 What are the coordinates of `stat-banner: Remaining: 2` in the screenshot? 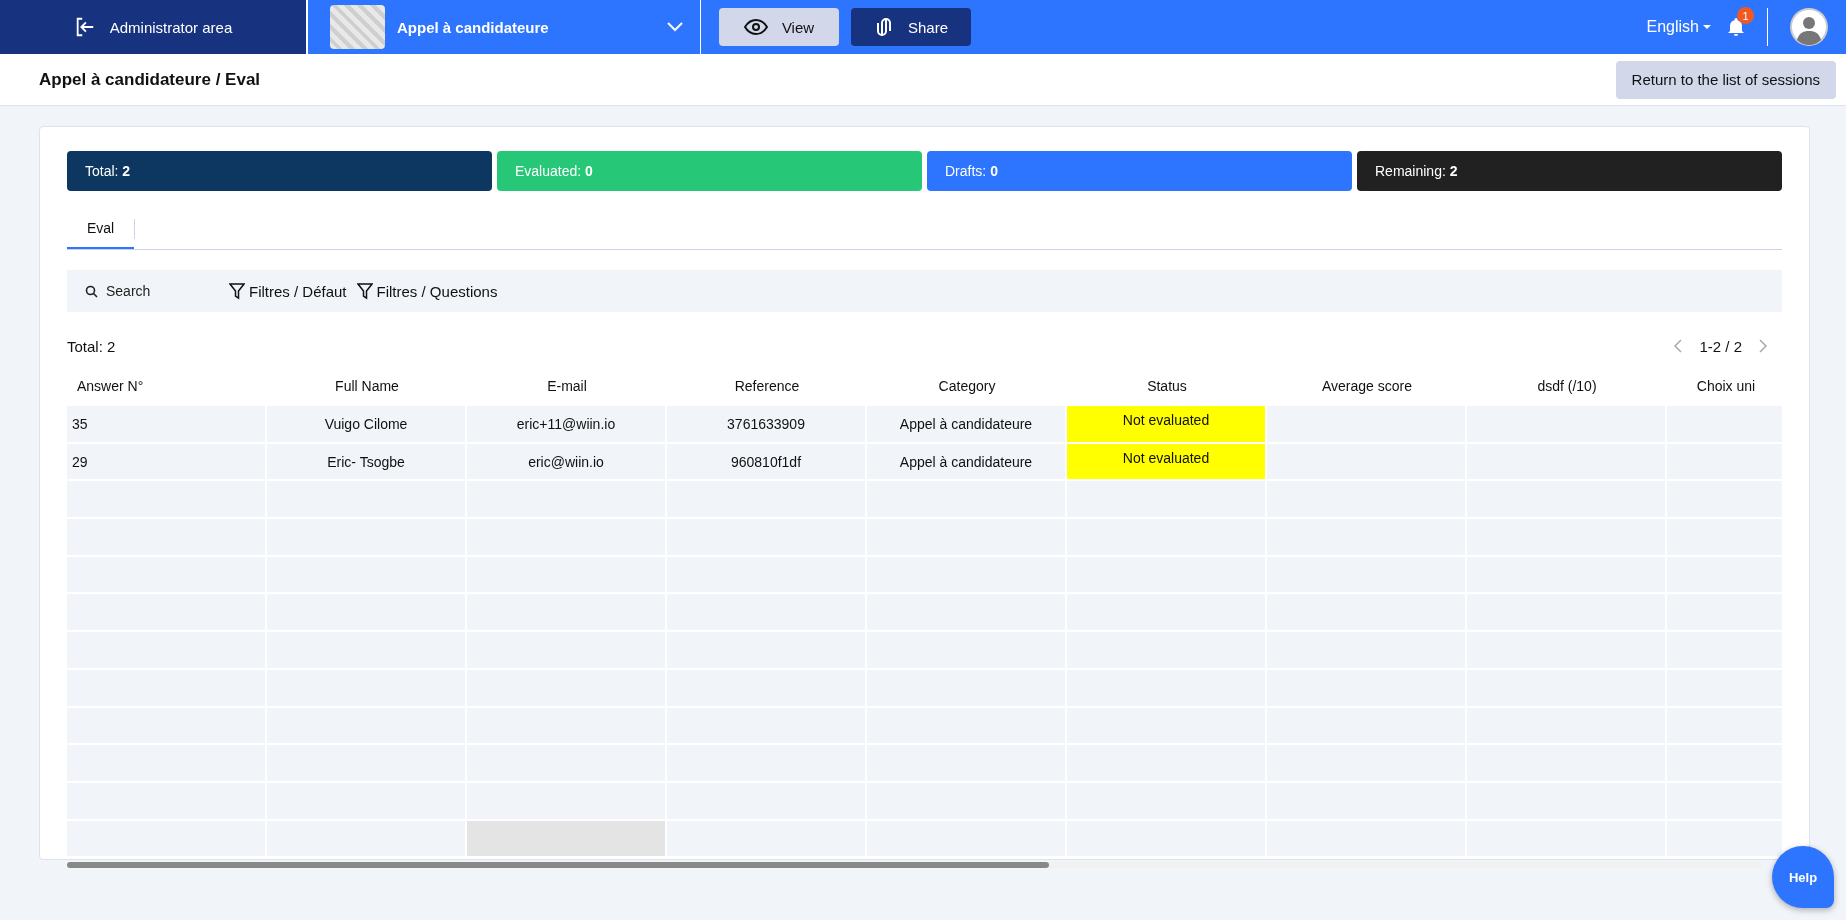 It's located at (1569, 171).